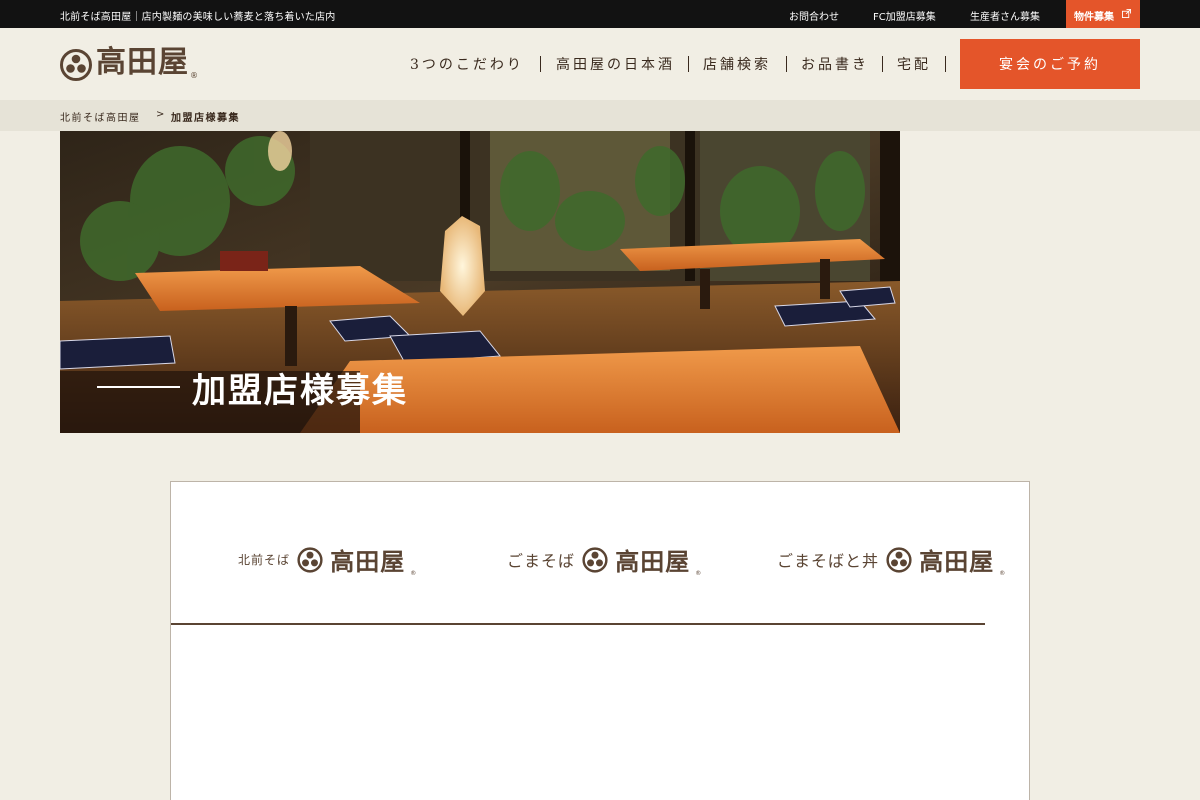  I want to click on breadcrumb: 北前そば高田屋 > 加盟店様募集, so click(600, 115).